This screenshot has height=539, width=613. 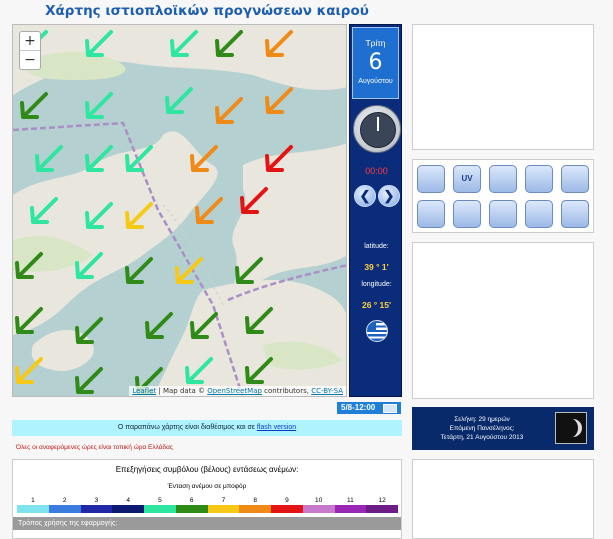 I want to click on scale-level: 12, so click(x=382, y=504).